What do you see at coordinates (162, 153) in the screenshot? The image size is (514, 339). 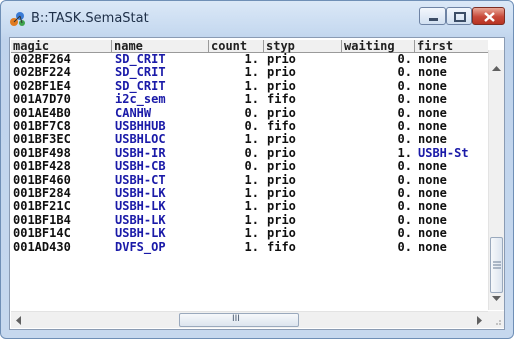 I see `cell-name: USBH-IR` at bounding box center [162, 153].